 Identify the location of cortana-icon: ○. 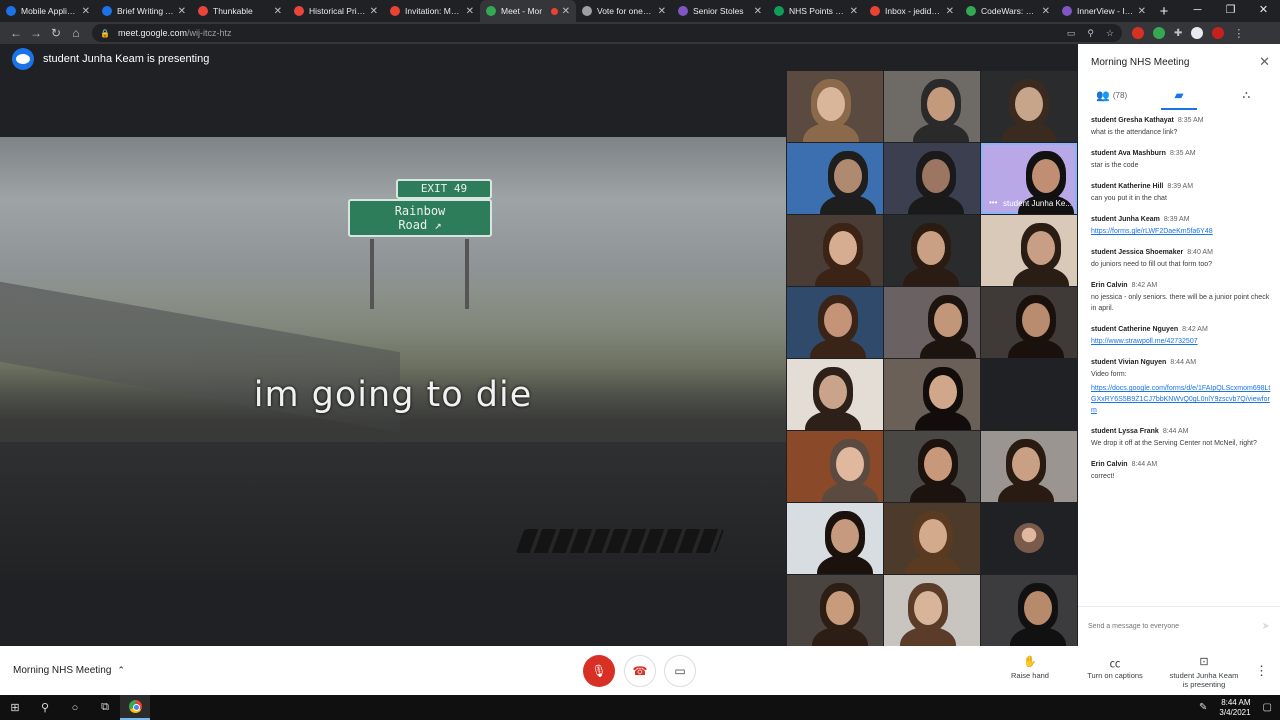
(75, 708).